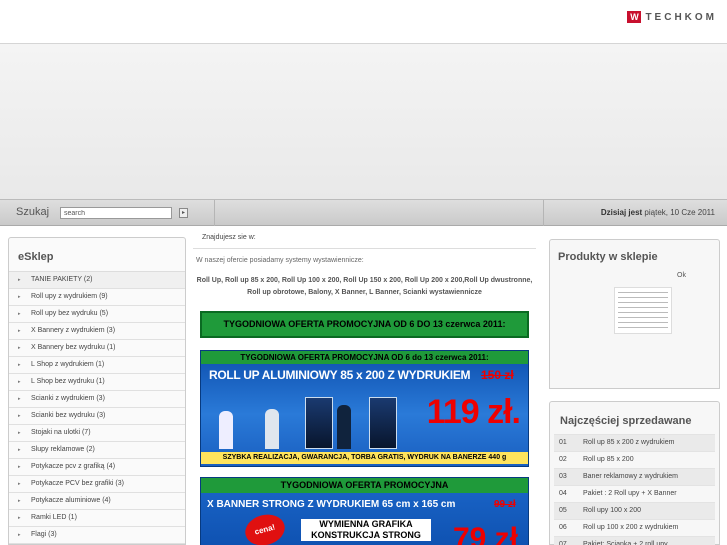  Describe the element at coordinates (630, 493) in the screenshot. I see `bestseller-name: Pakiet : 2 Roll upy + X Banner` at that location.